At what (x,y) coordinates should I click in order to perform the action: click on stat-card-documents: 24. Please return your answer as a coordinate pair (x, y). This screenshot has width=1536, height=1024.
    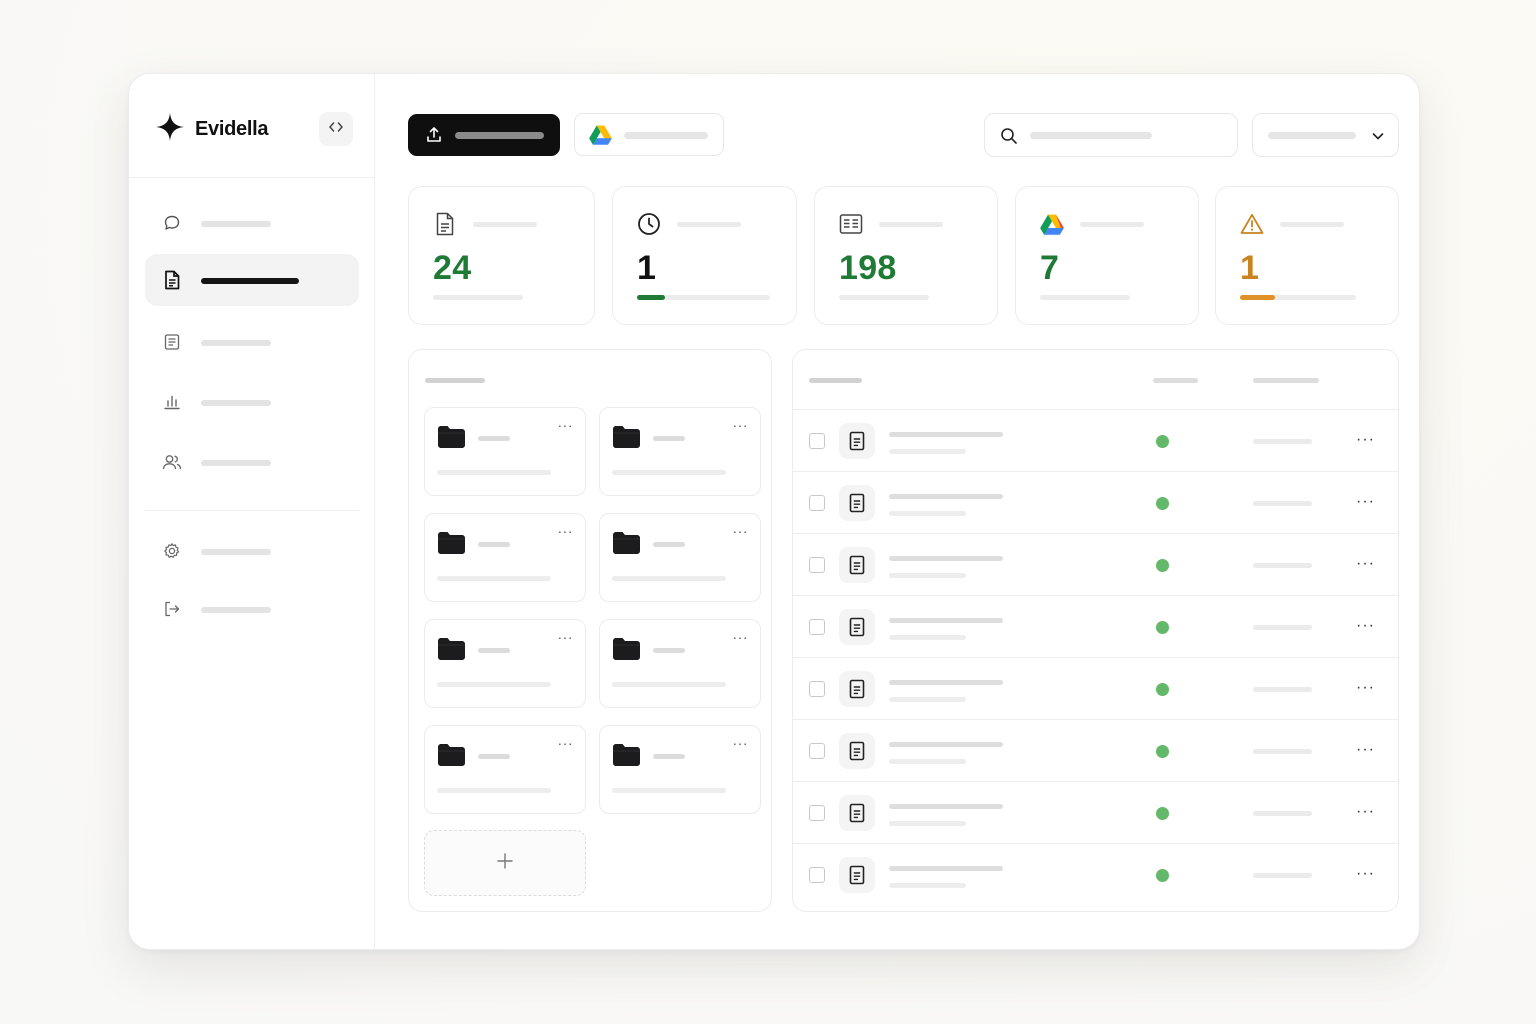
    Looking at the image, I should click on (501, 255).